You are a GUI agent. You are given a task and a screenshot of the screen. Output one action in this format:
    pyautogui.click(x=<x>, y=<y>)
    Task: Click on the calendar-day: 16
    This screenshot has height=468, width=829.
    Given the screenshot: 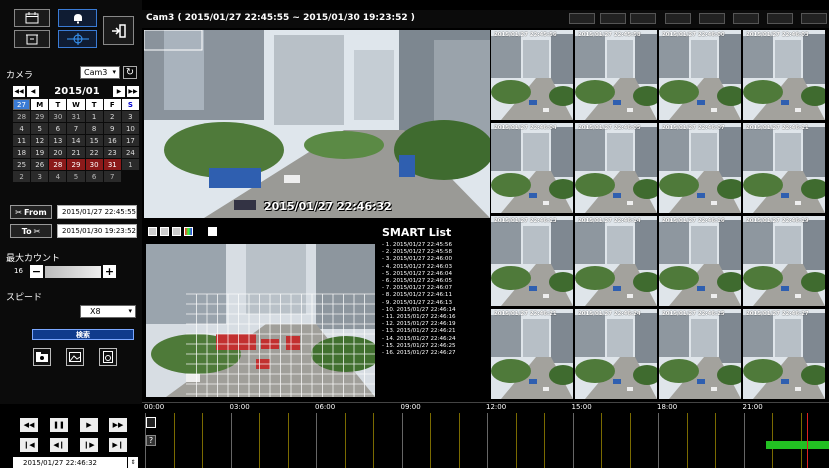 What is the action you would take?
    pyautogui.click(x=112, y=140)
    